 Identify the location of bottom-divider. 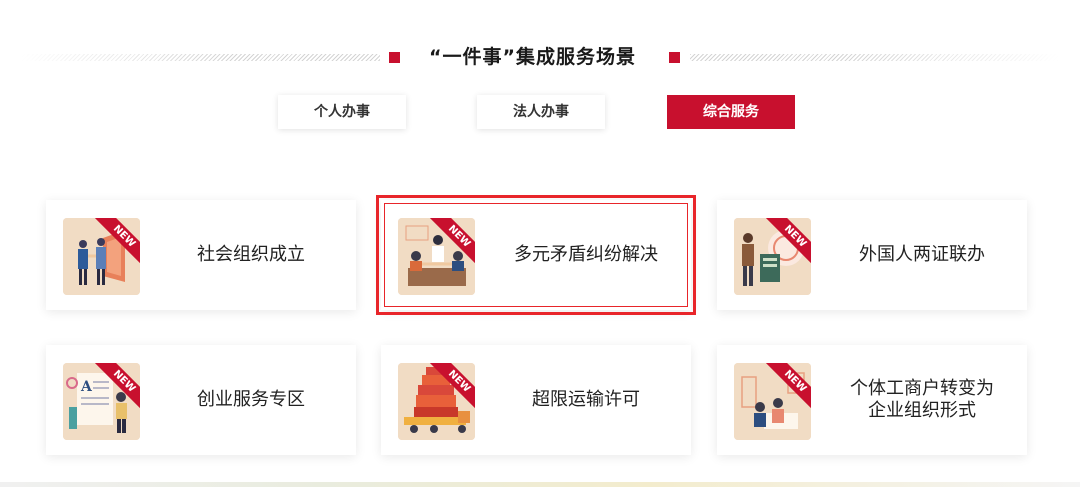
(540, 484).